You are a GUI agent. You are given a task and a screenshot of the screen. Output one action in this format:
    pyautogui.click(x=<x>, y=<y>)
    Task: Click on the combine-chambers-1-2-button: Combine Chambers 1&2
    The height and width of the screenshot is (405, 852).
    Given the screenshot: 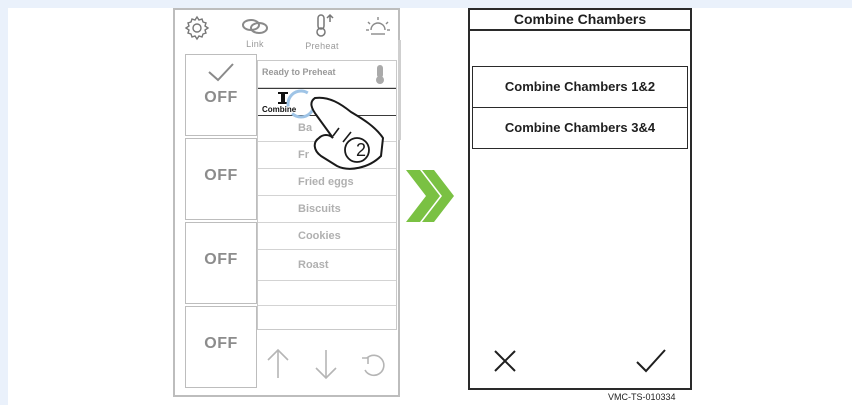 What is the action you would take?
    pyautogui.click(x=580, y=87)
    